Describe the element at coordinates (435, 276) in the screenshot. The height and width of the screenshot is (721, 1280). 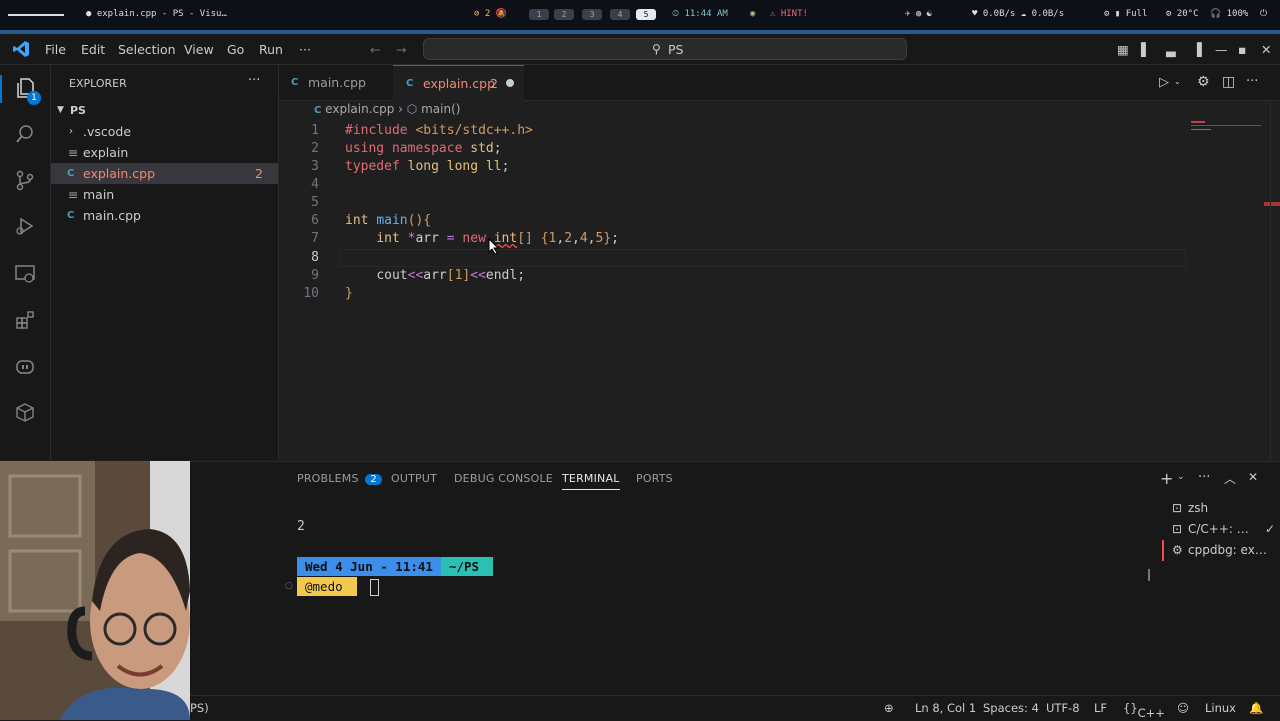
I see `code-line: cout<<arr[1]<<endl;` at that location.